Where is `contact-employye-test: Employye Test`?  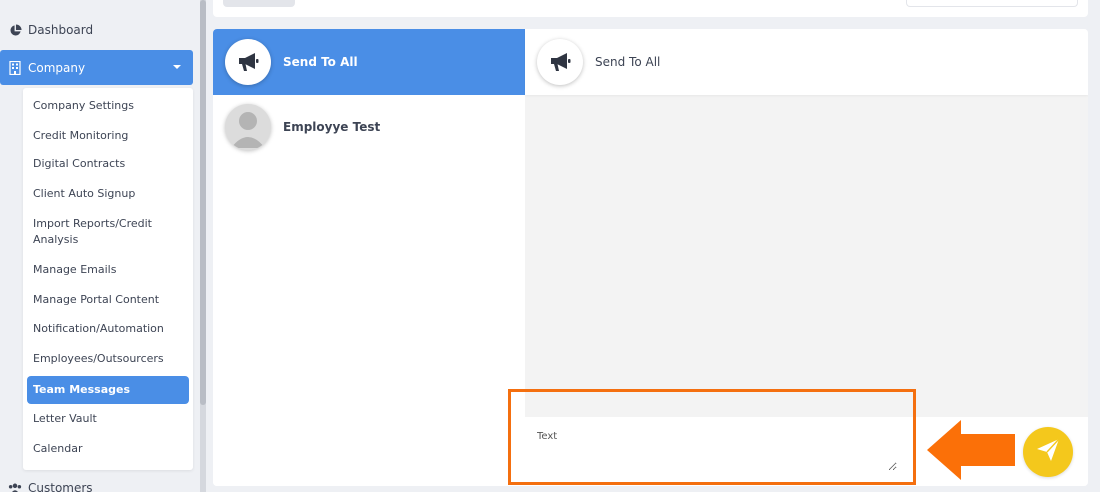 contact-employye-test: Employye Test is located at coordinates (369, 127).